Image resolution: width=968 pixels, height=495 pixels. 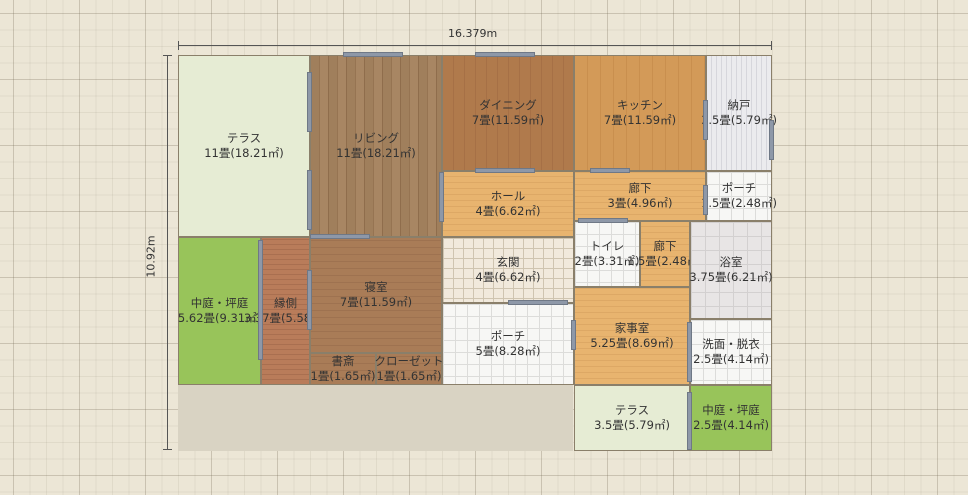 I want to click on door-living-dining, so click(x=441, y=197).